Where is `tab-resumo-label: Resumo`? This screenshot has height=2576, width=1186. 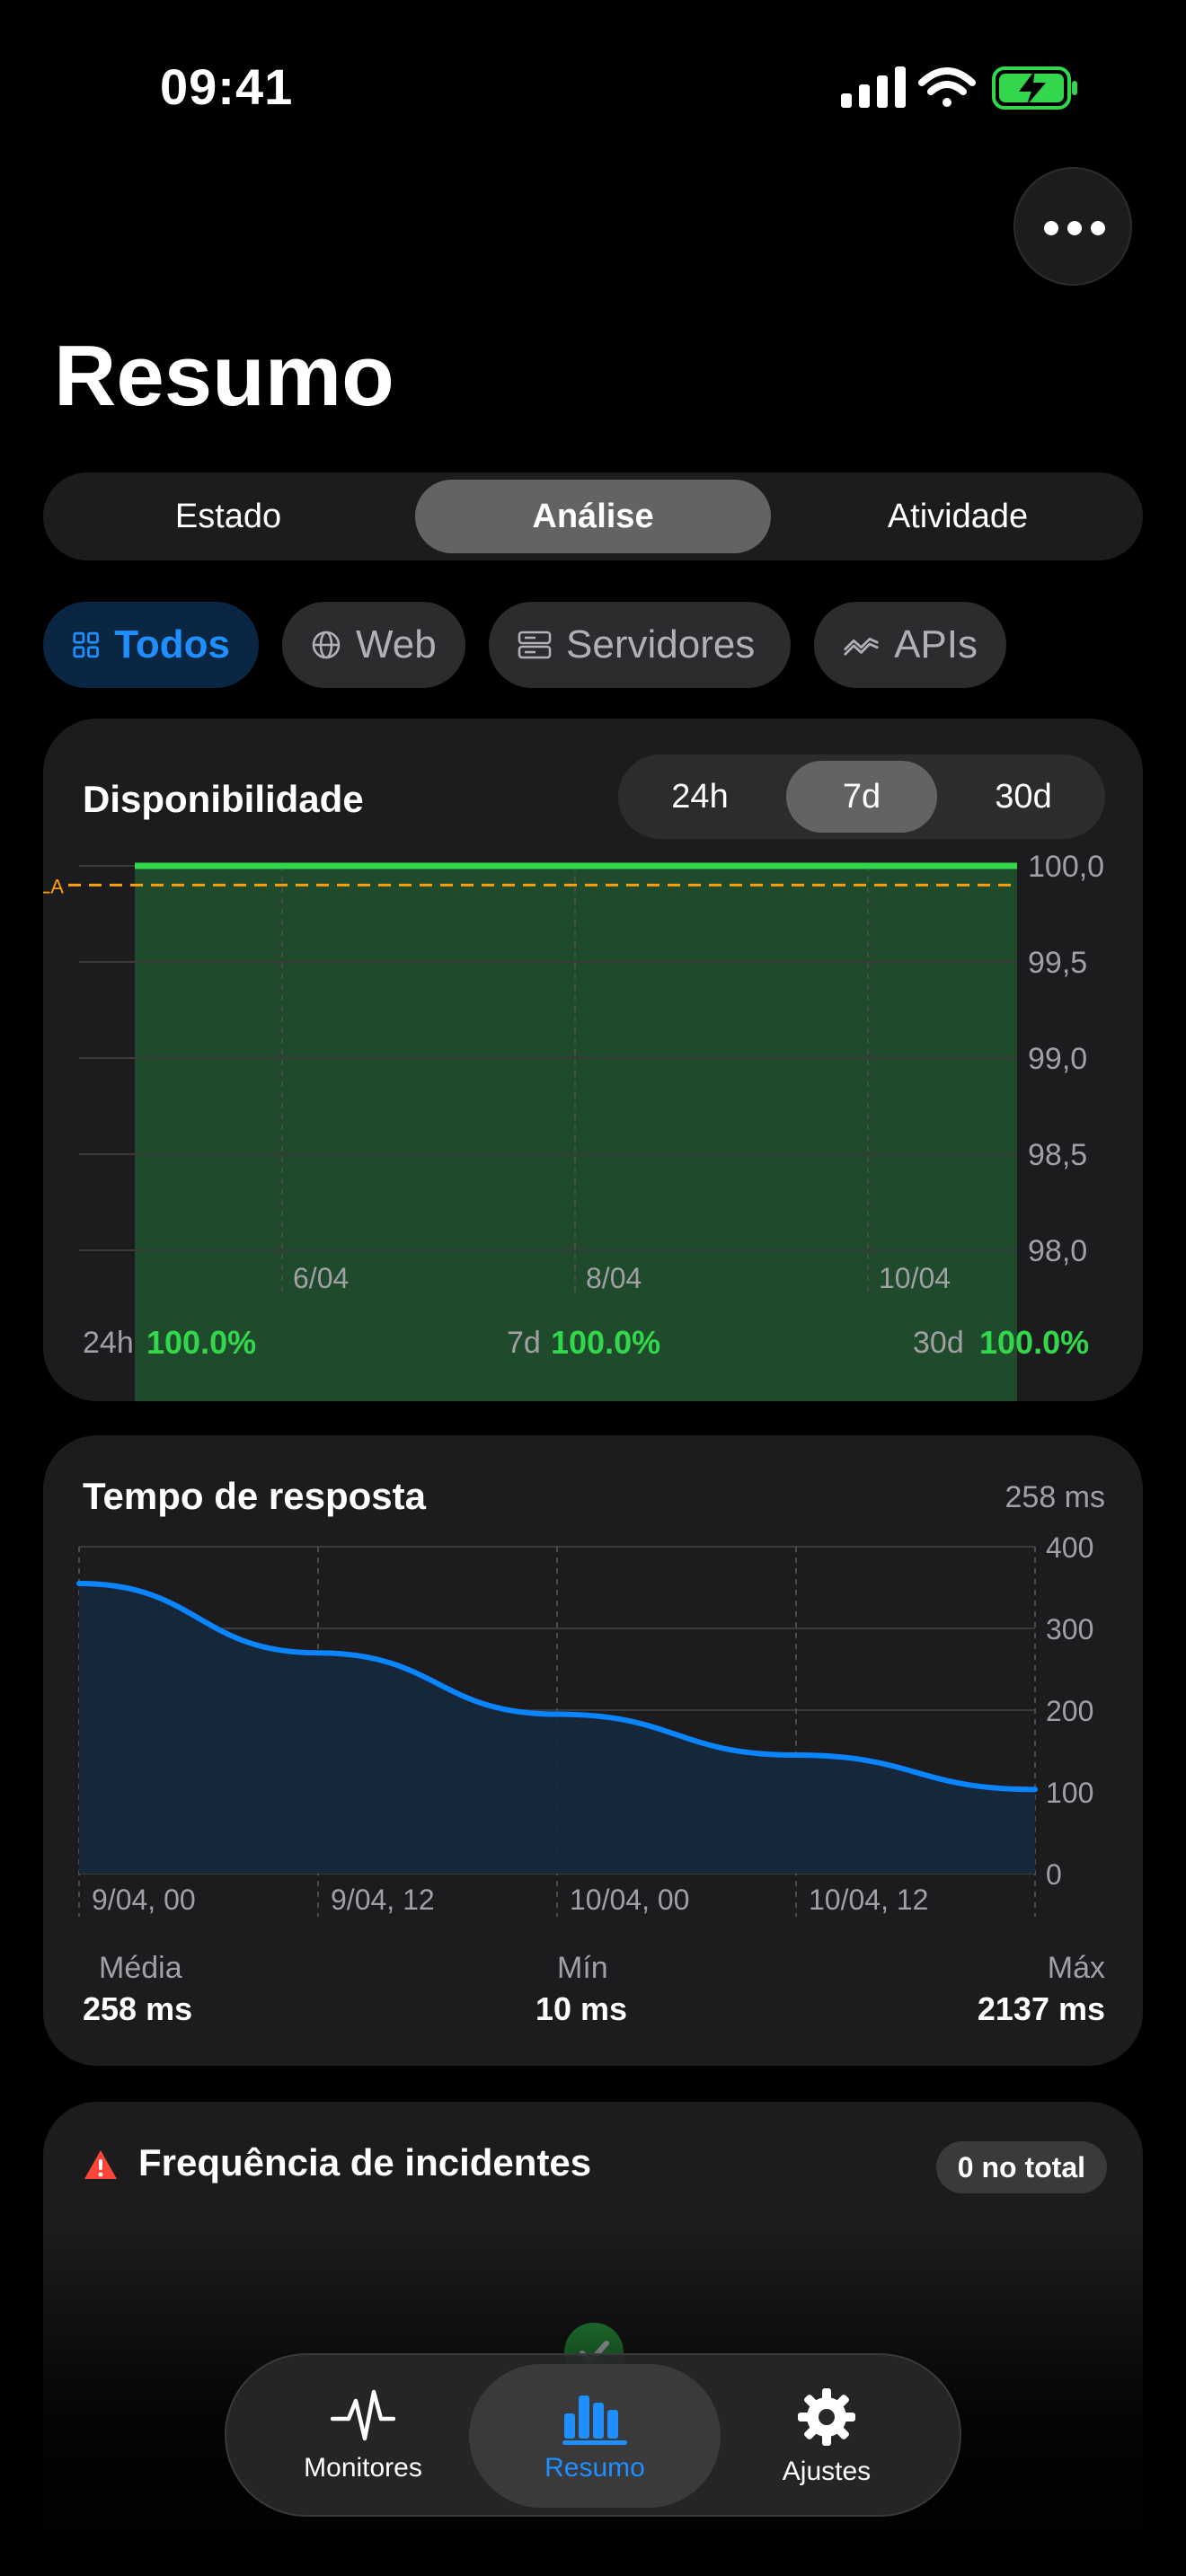 tab-resumo-label: Resumo is located at coordinates (594, 2468).